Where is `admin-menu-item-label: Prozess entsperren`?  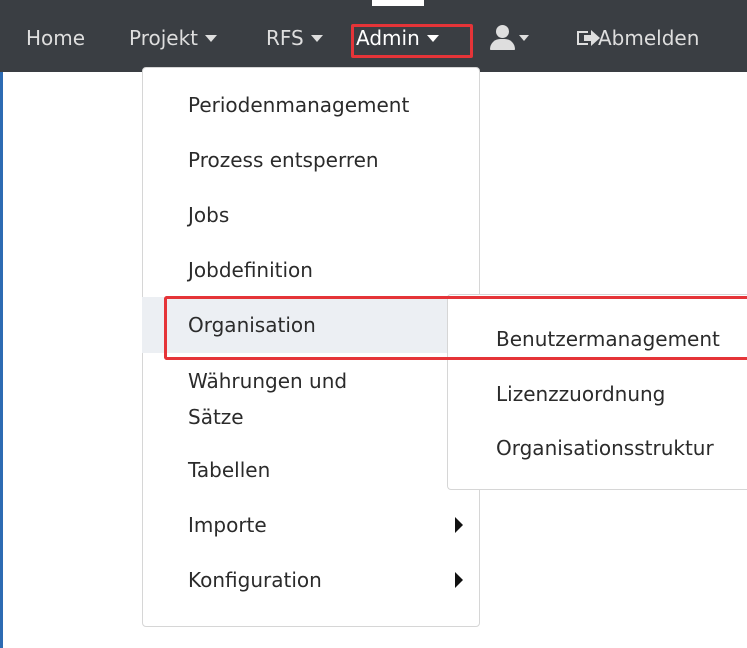
admin-menu-item-label: Prozess entsperren is located at coordinates (283, 160).